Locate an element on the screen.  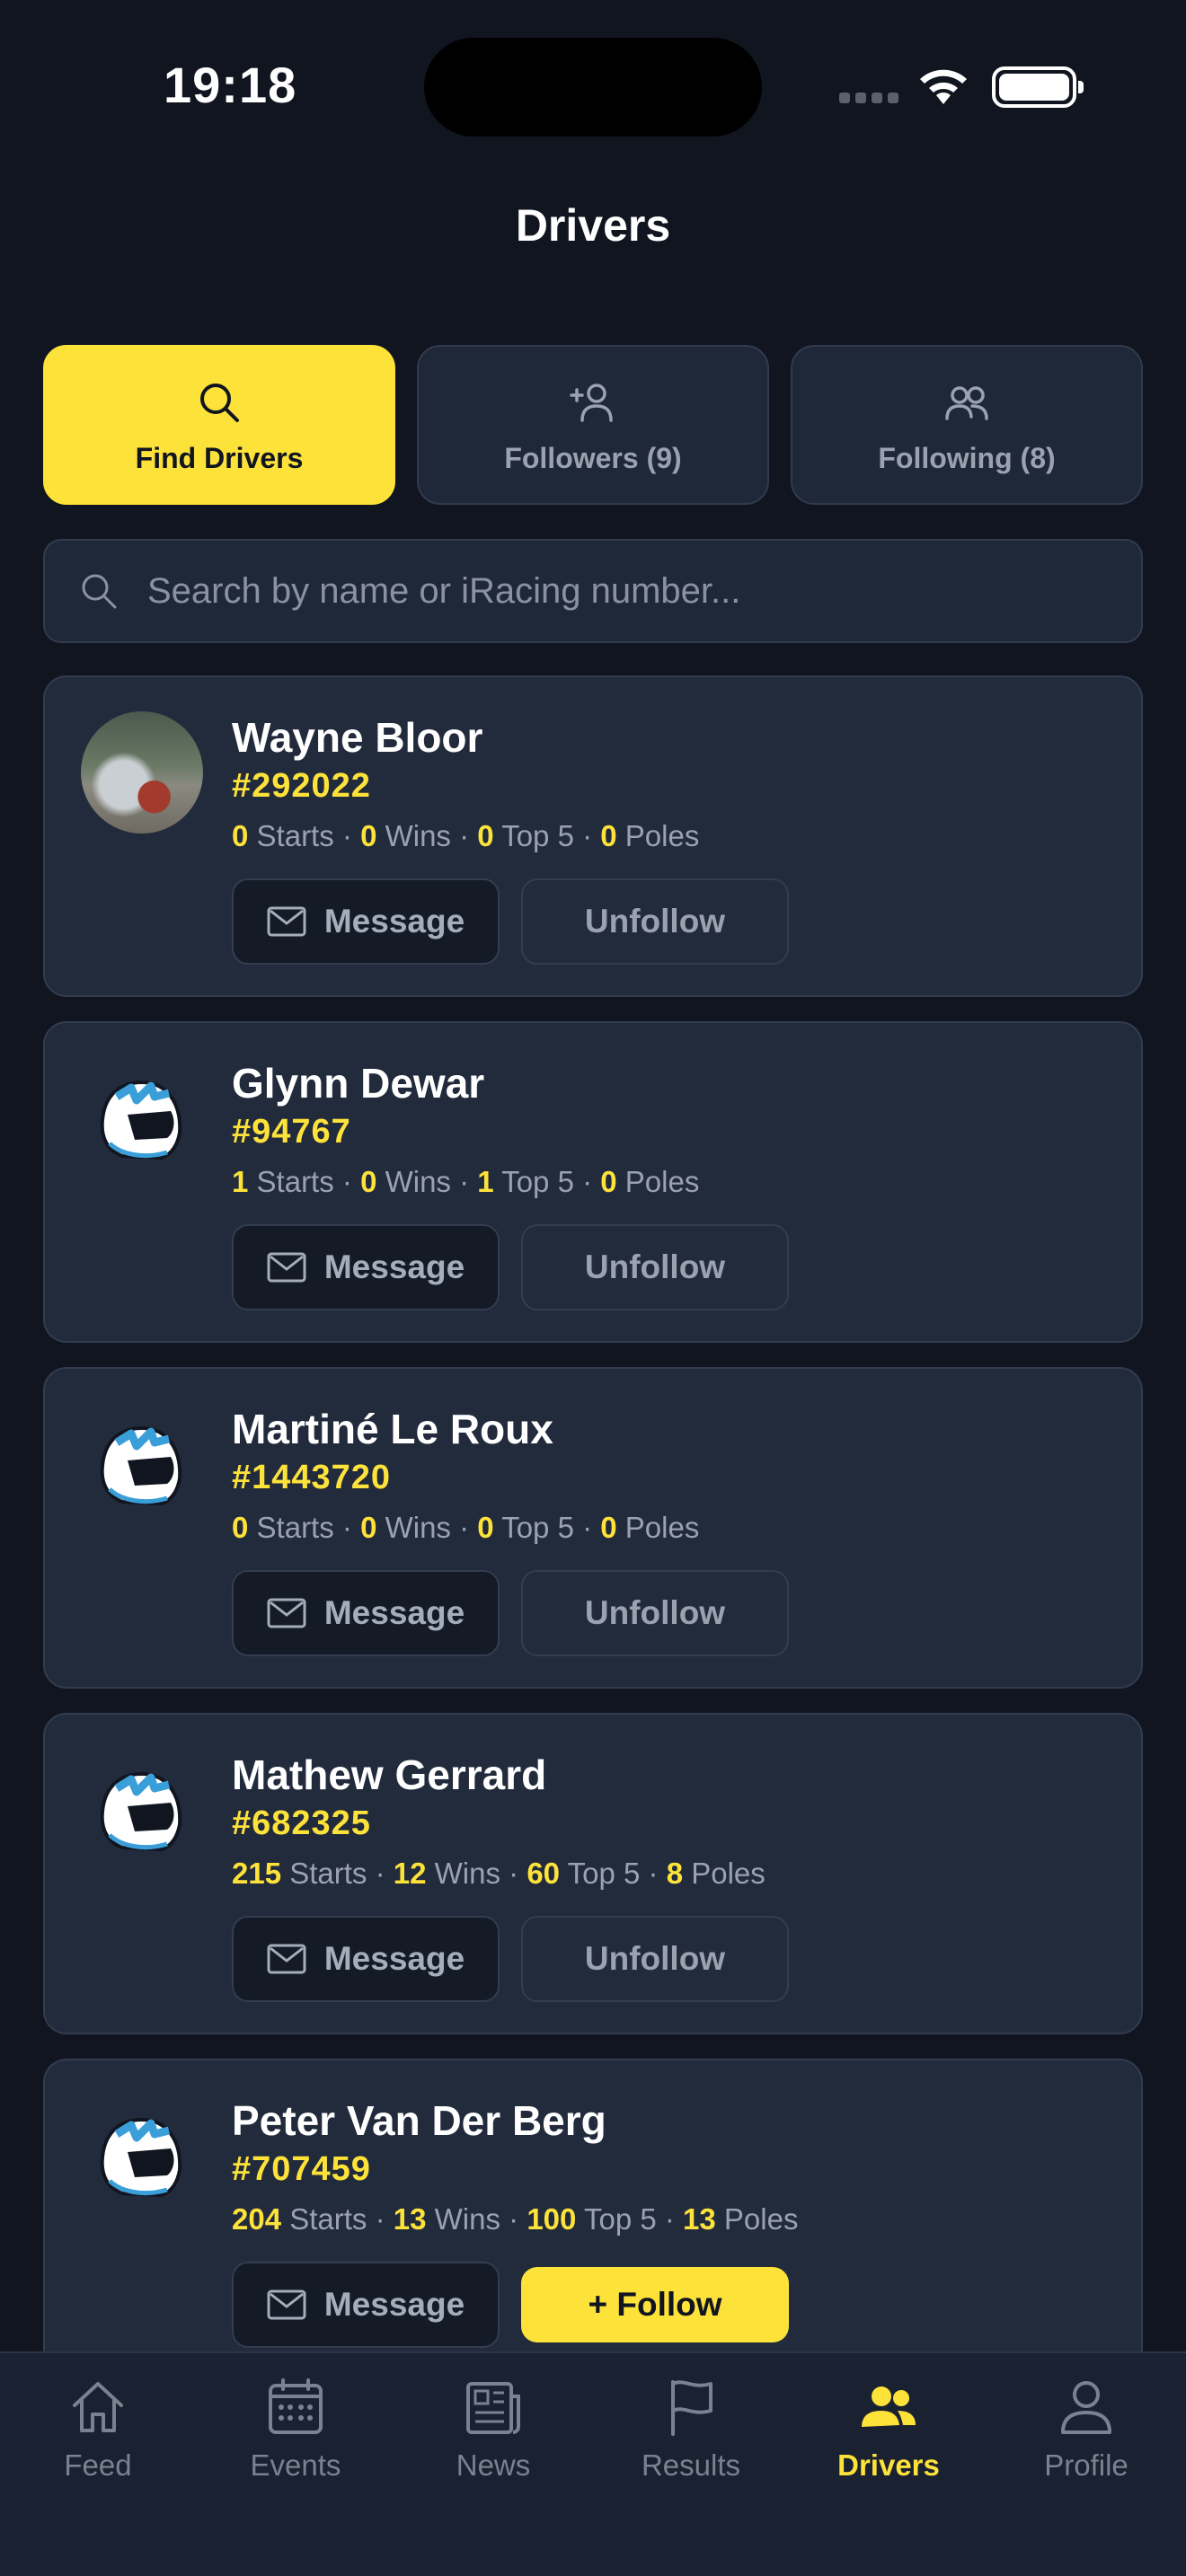
tab-events: Events is located at coordinates (295, 2429).